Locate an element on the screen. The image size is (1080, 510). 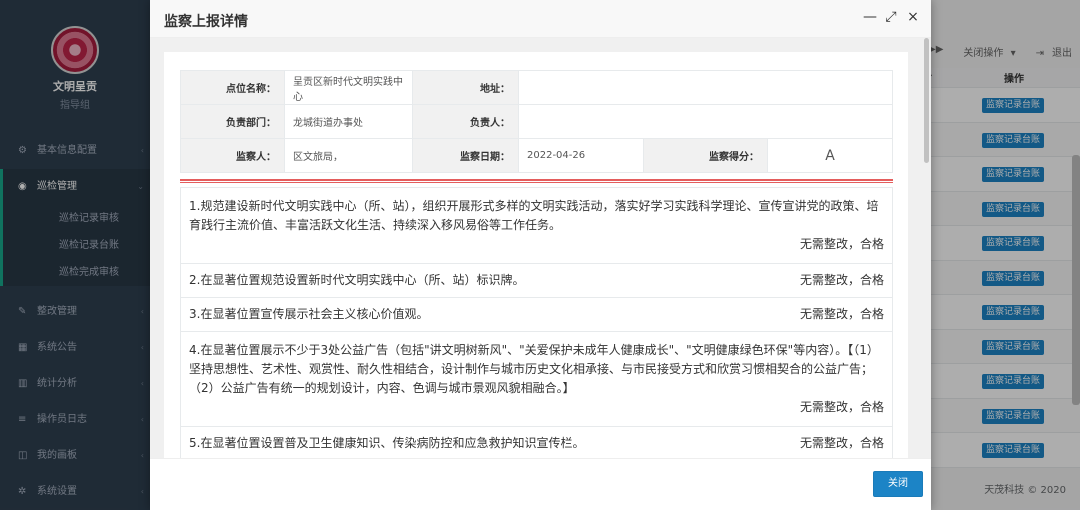
item-text: 2.在显著位置规范设置新时代文明实践中心（所、站）标识牌。 is located at coordinates (357, 280).